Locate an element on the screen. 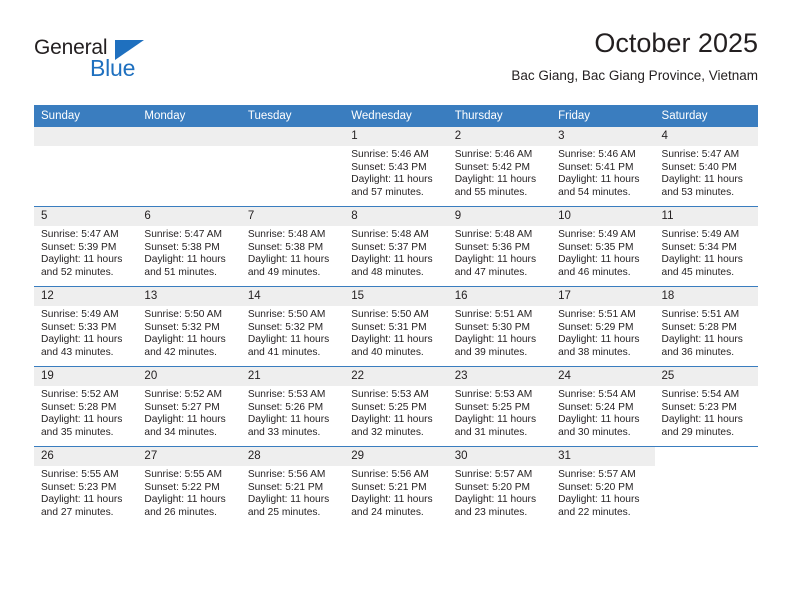 The width and height of the screenshot is (792, 612). daylight-text-line2: and 40 minutes. is located at coordinates (387, 352).